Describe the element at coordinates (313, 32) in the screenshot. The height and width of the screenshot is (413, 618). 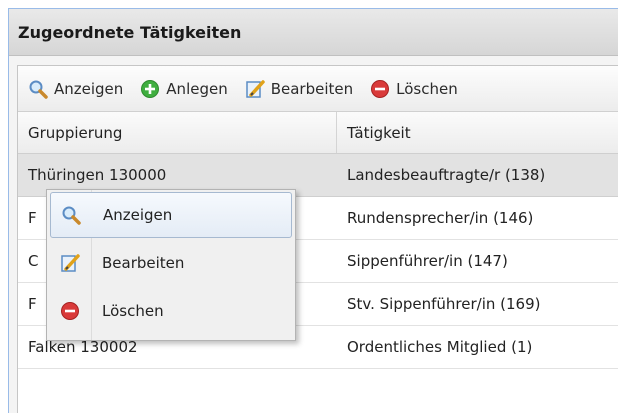
I see `panel-title: Zugeordnete Tätigkeiten` at that location.